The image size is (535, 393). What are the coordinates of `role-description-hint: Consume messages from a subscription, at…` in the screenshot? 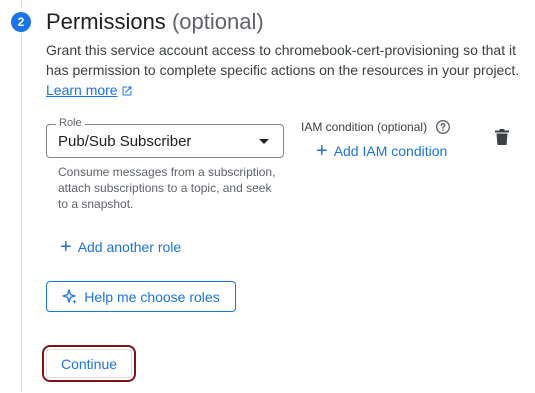 It's located at (167, 188).